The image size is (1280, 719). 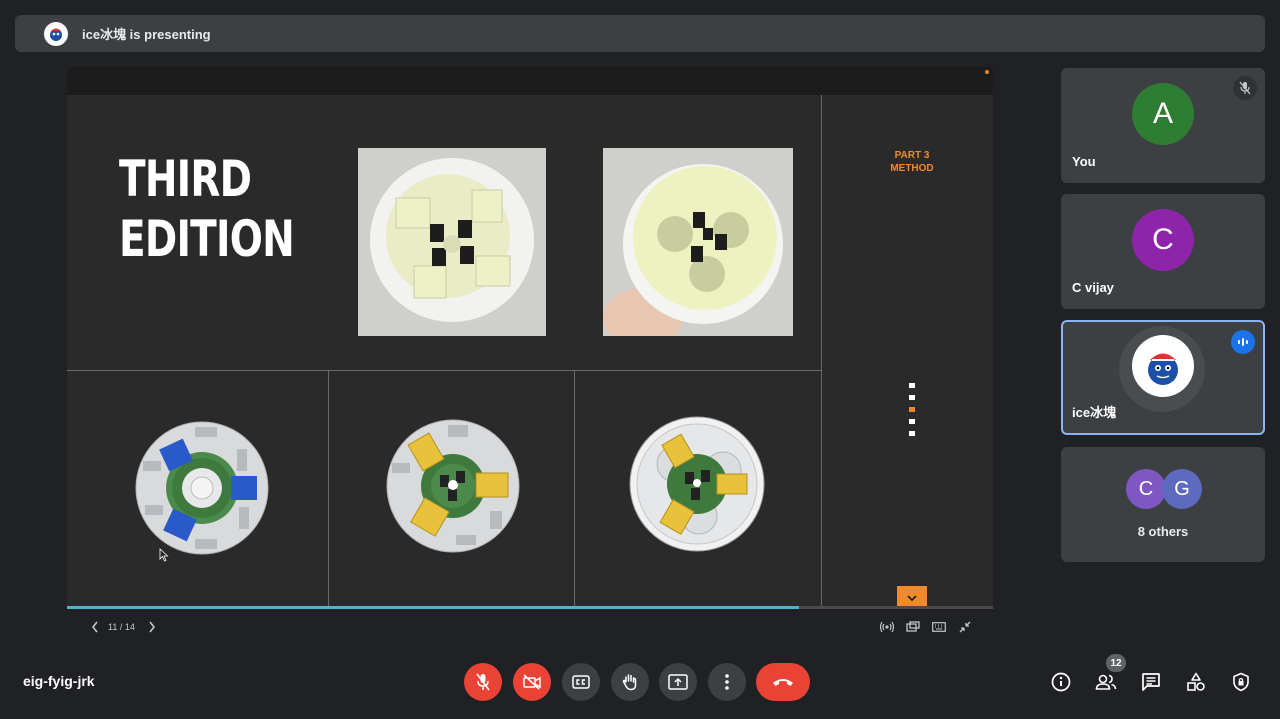 I want to click on microphone-toggle-button, so click(x=483, y=682).